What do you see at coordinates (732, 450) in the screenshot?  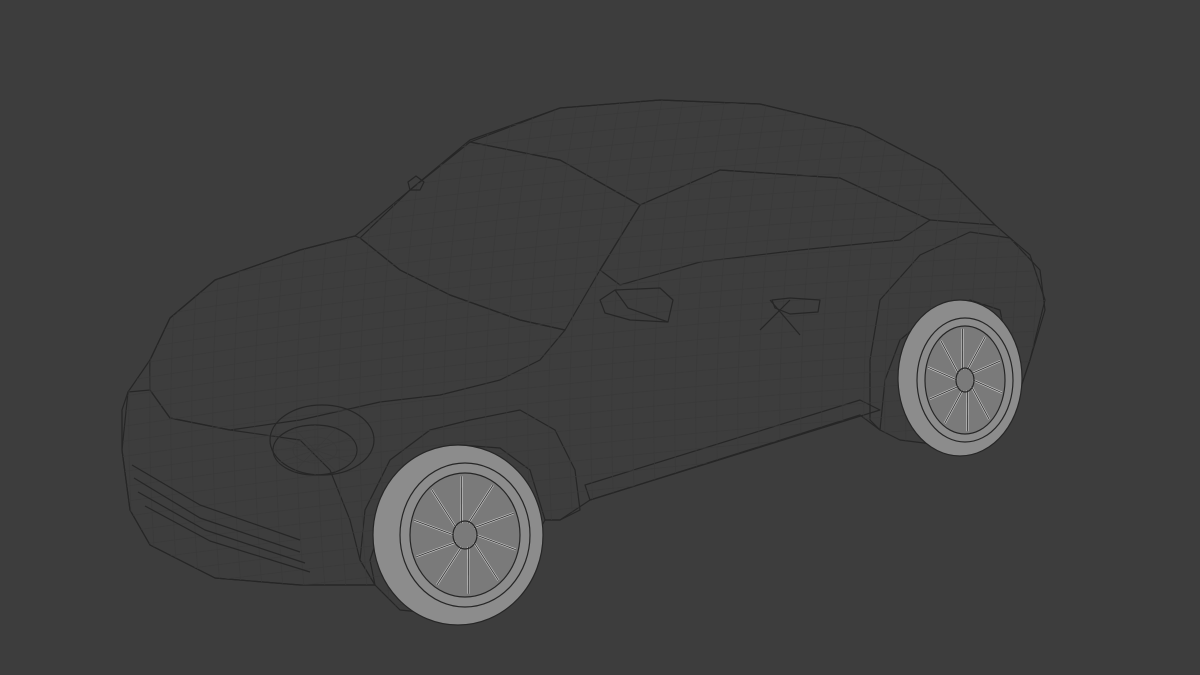 I see `side-sill` at bounding box center [732, 450].